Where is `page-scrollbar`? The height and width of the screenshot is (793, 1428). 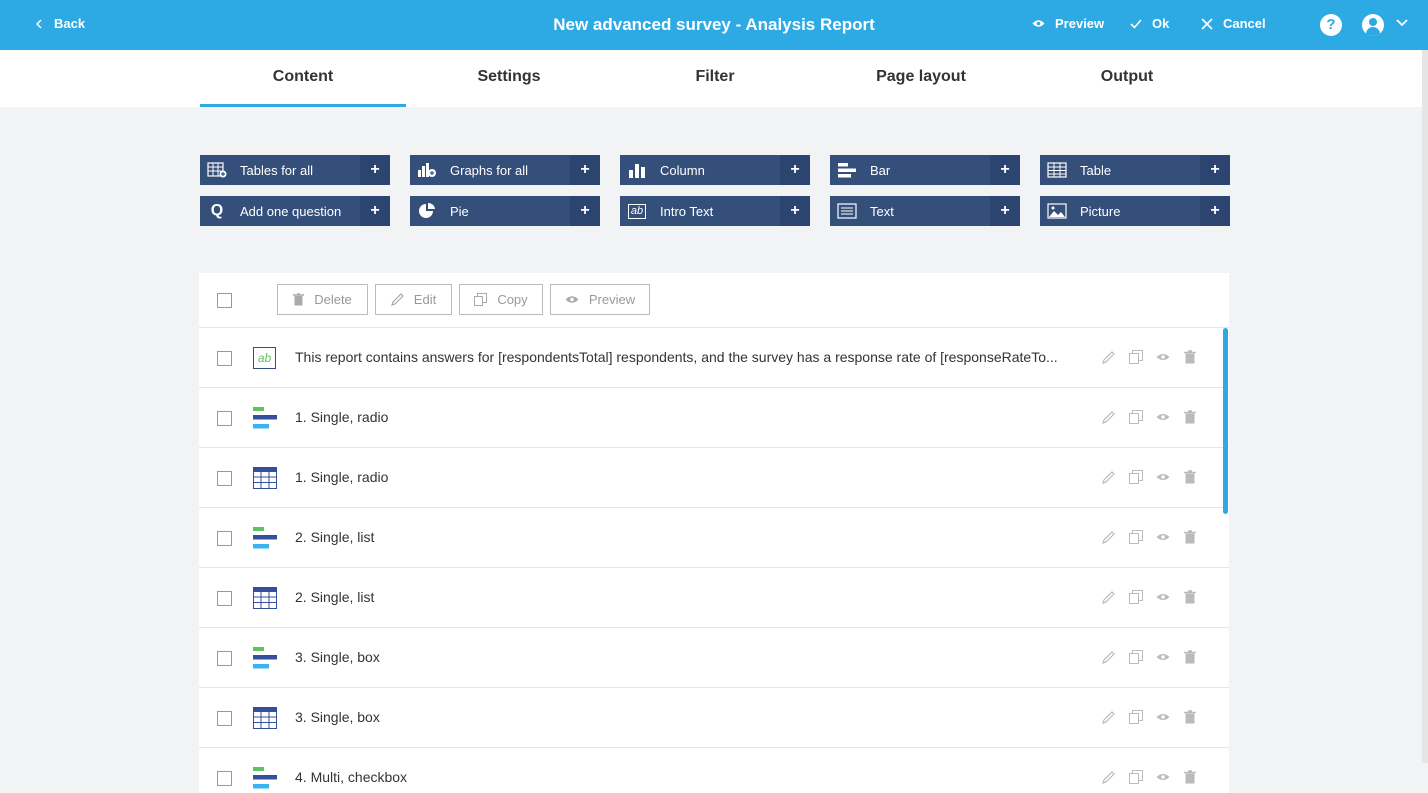
page-scrollbar is located at coordinates (1425, 406).